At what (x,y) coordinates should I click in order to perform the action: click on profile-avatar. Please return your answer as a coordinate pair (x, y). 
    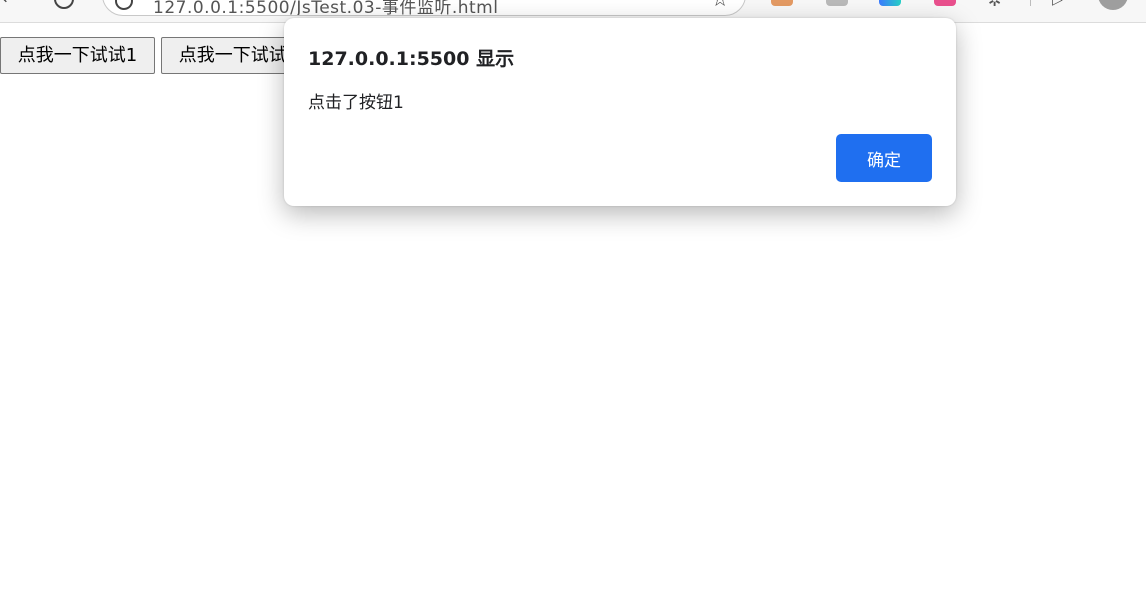
    Looking at the image, I should click on (1113, 5).